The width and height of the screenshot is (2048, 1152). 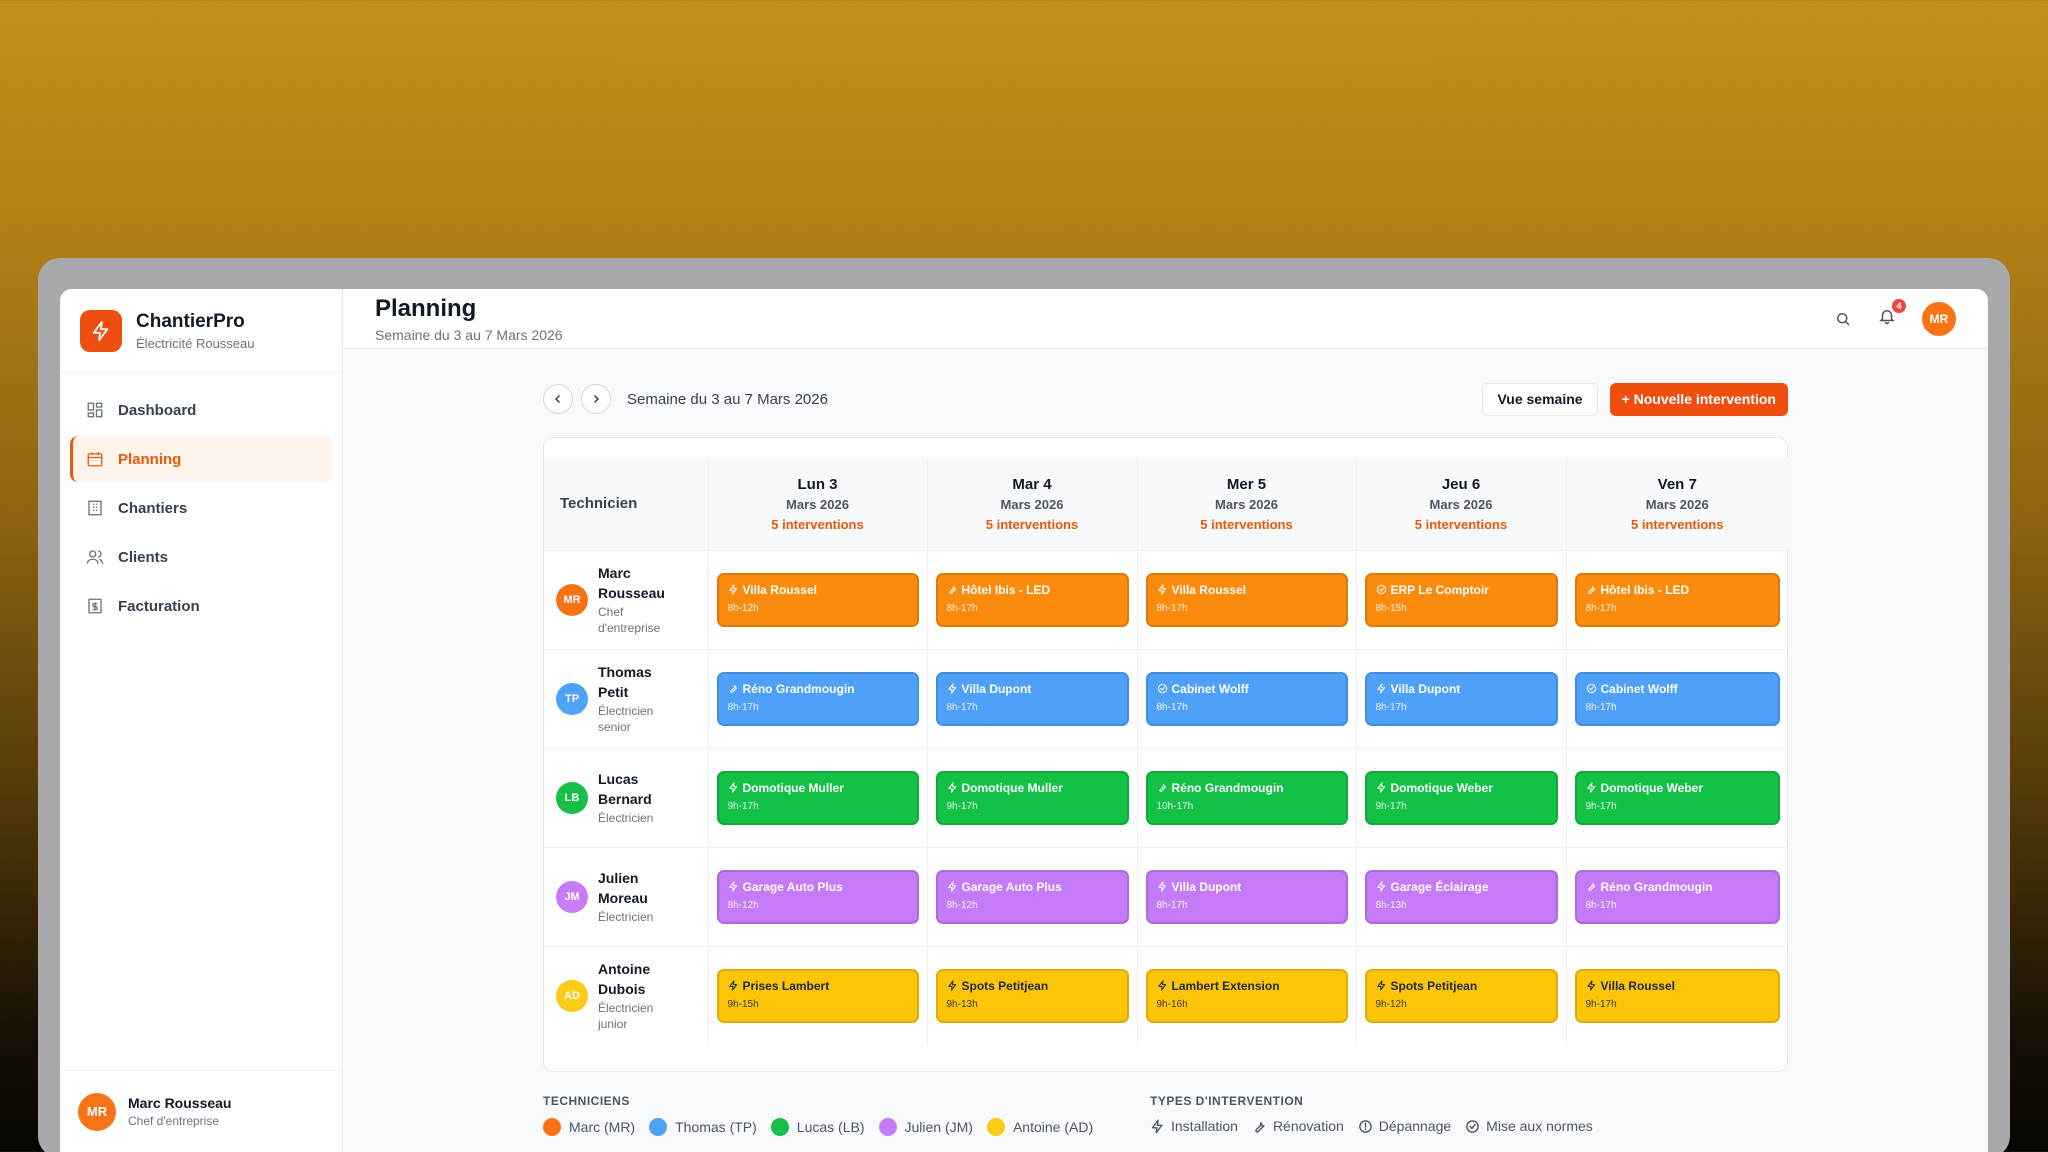 I want to click on intervention-card: Garage Éclairage 8h-13h, so click(x=1461, y=896).